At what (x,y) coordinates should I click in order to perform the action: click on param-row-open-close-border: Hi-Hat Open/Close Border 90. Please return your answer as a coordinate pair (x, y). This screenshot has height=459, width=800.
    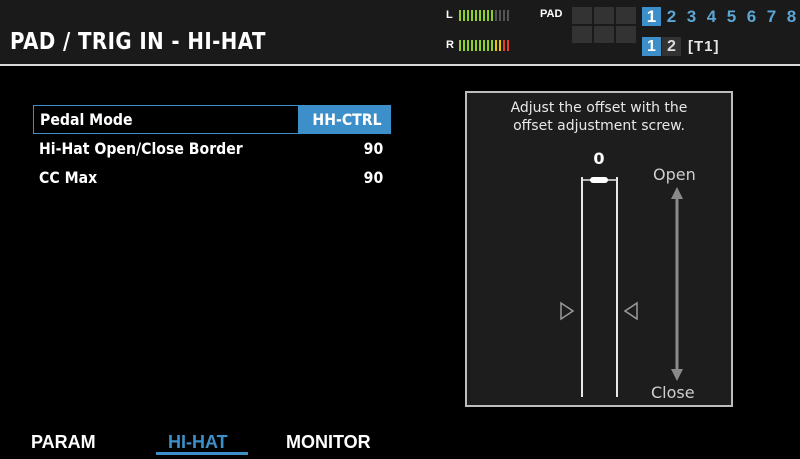
    Looking at the image, I should click on (212, 148).